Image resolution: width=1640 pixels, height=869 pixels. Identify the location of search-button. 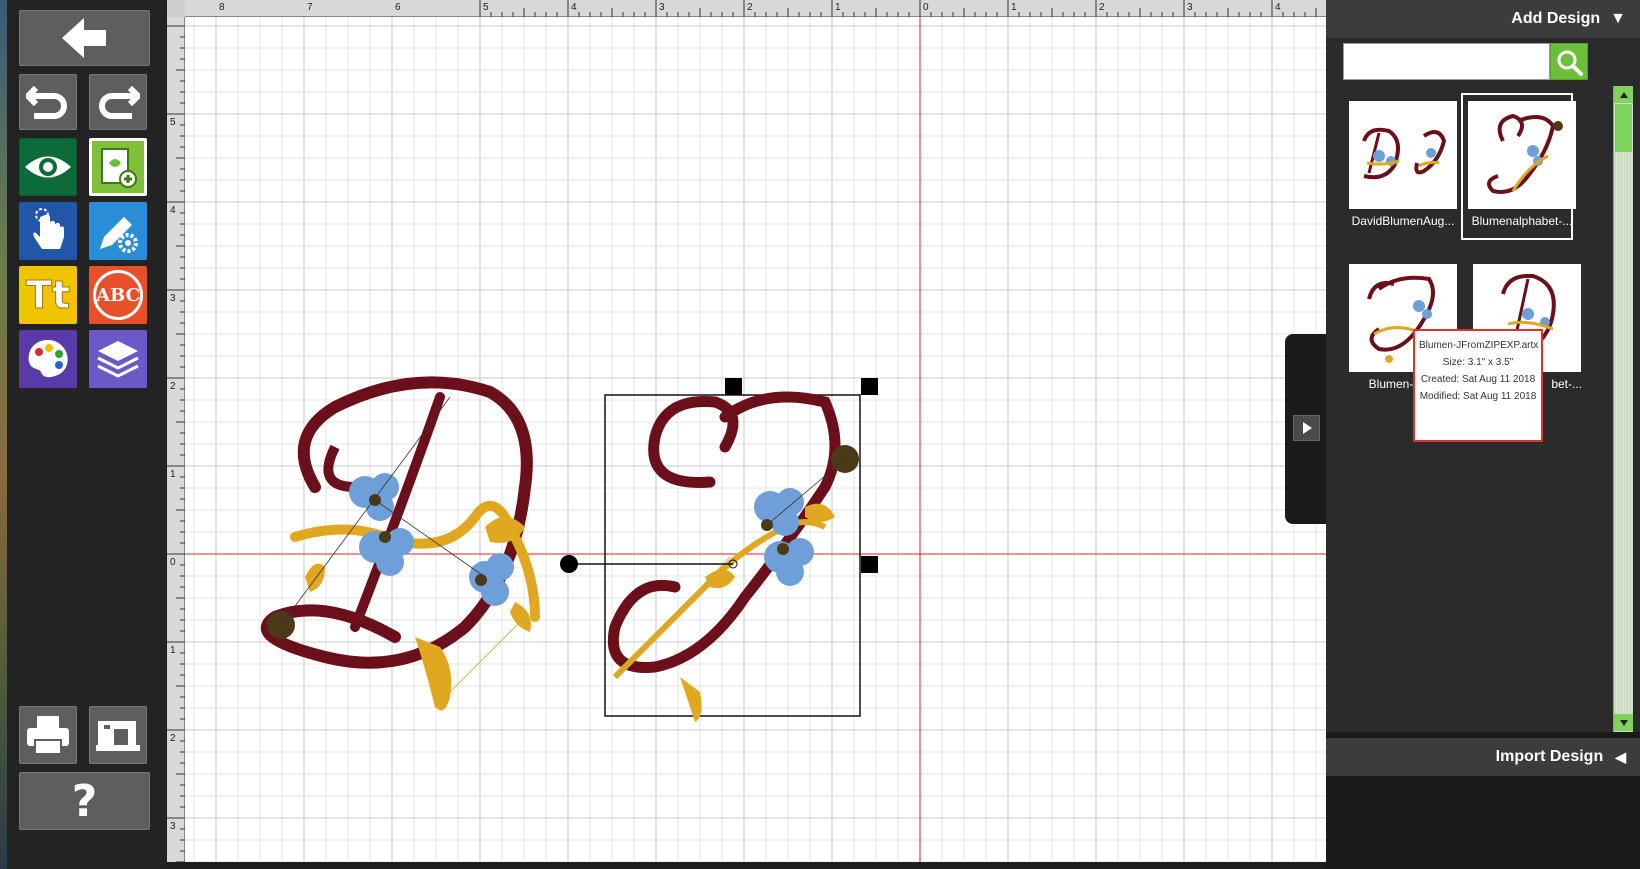
(1569, 61).